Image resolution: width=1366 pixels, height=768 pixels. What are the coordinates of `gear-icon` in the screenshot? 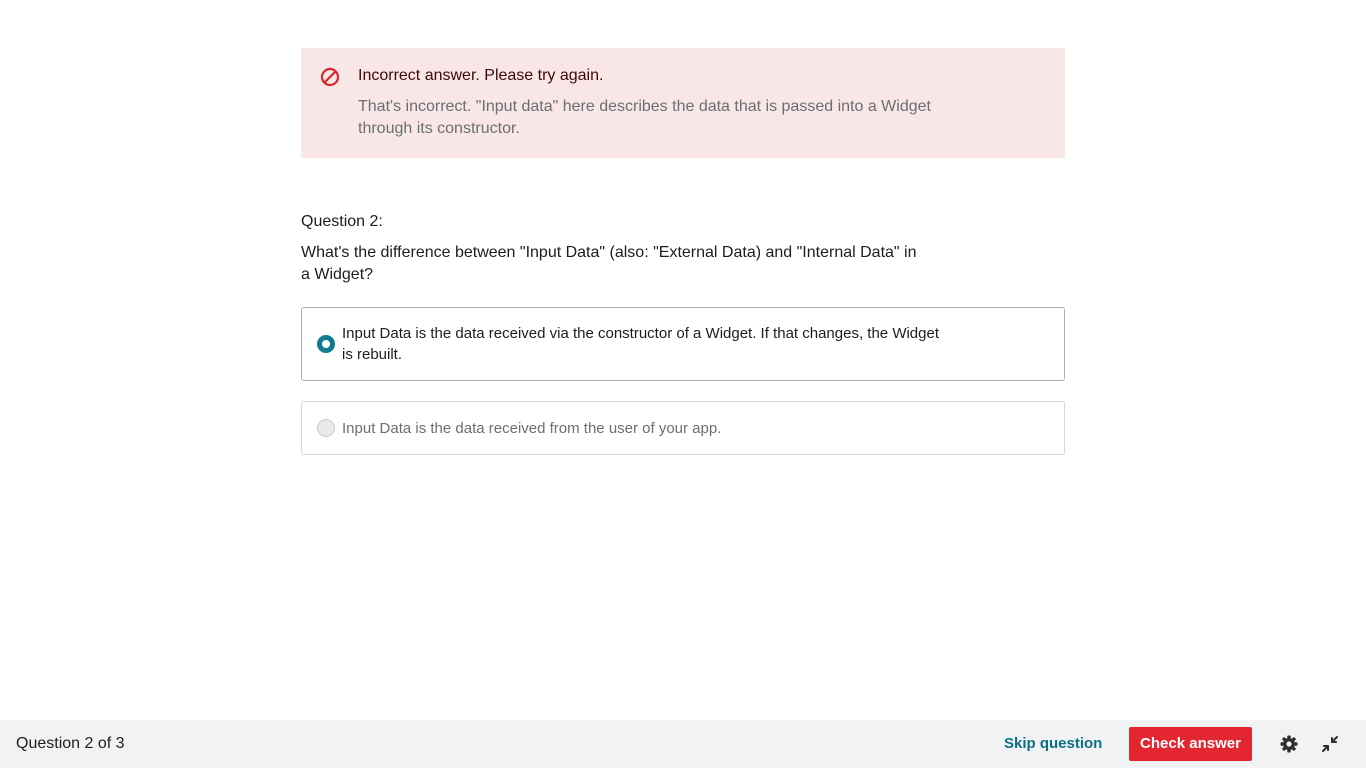 It's located at (1289, 744).